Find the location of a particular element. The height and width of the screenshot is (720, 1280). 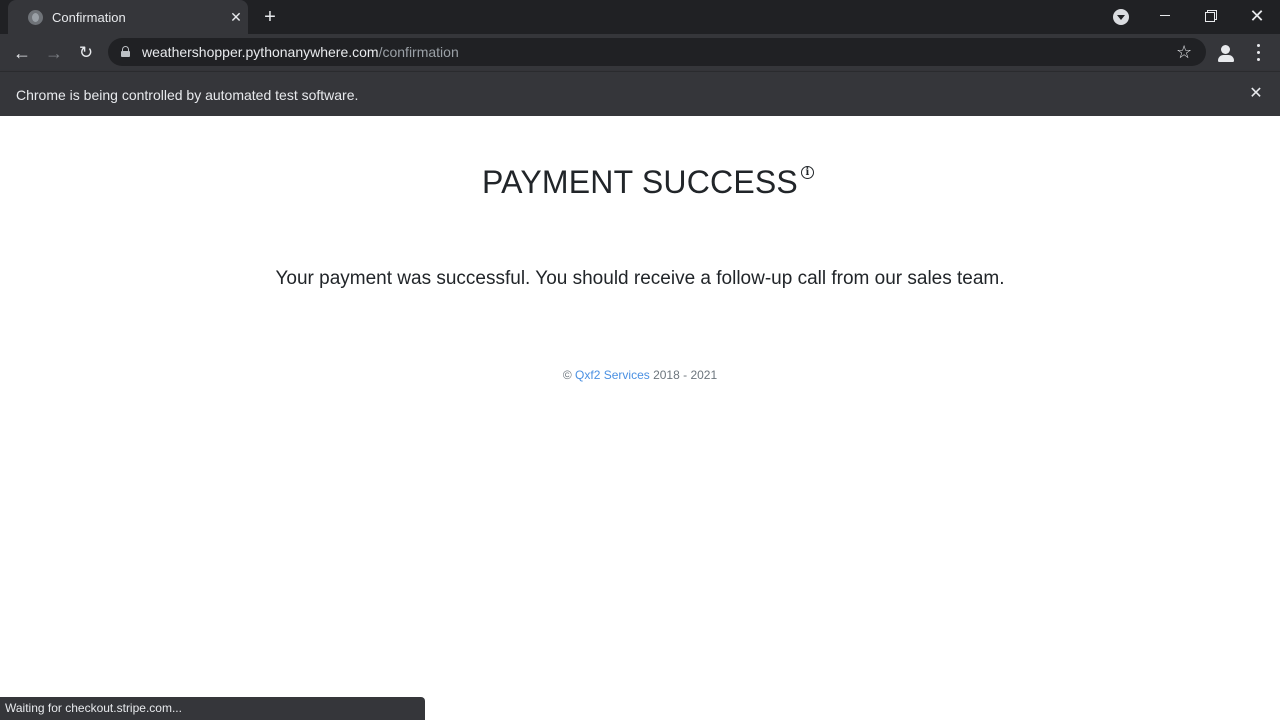

page-heading: PAYMENT SUCCESS i is located at coordinates (640, 182).